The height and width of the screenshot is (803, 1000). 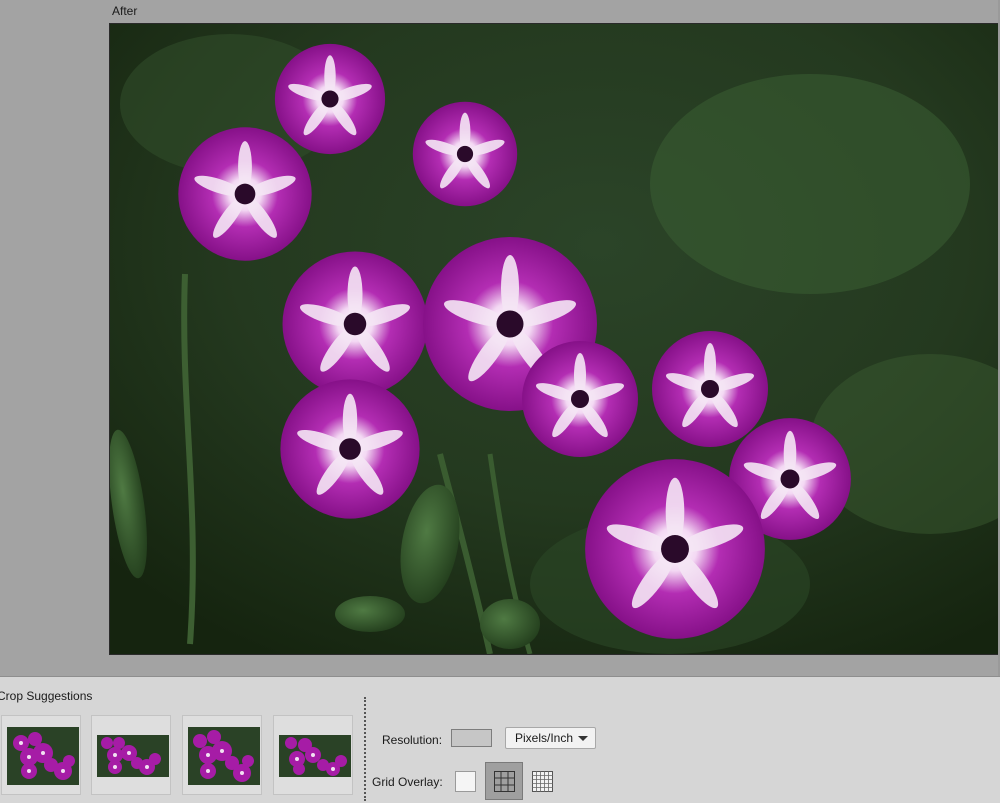 I want to click on preview-label: After, so click(x=125, y=11).